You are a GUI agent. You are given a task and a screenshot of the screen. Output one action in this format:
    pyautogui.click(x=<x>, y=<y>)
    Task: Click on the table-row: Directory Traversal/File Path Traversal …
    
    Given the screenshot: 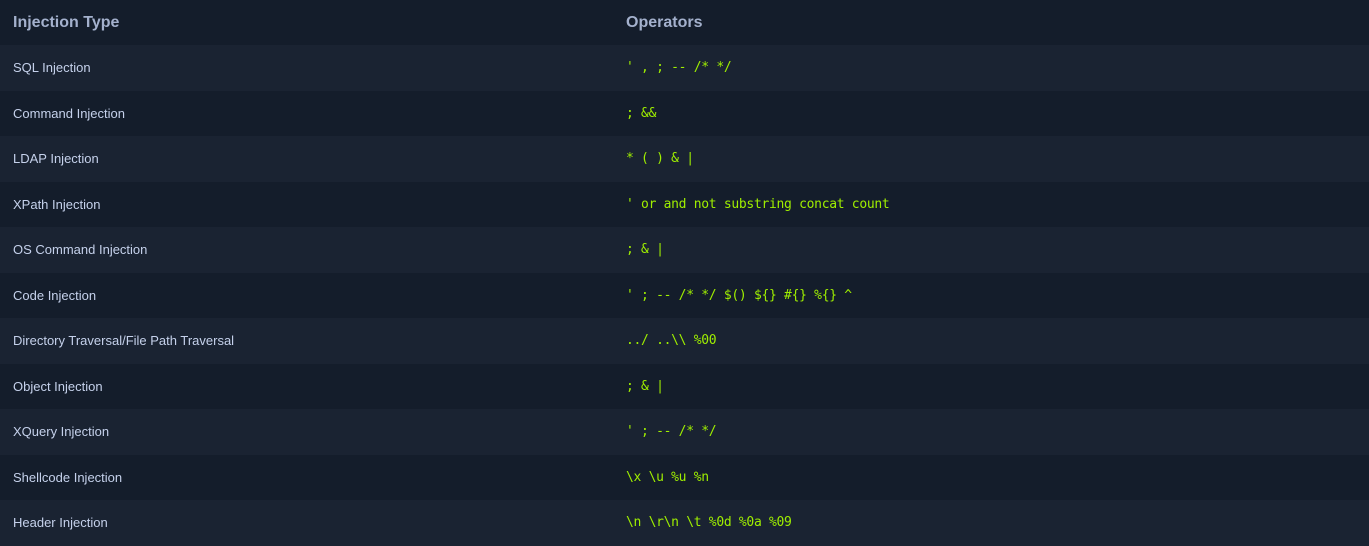 What is the action you would take?
    pyautogui.click(x=684, y=341)
    